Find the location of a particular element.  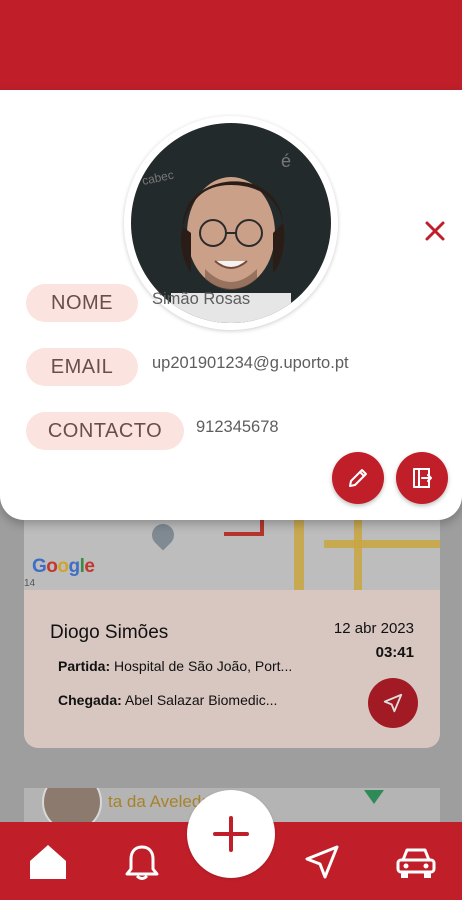

trip-date: 12 abr 2023 is located at coordinates (373, 628).